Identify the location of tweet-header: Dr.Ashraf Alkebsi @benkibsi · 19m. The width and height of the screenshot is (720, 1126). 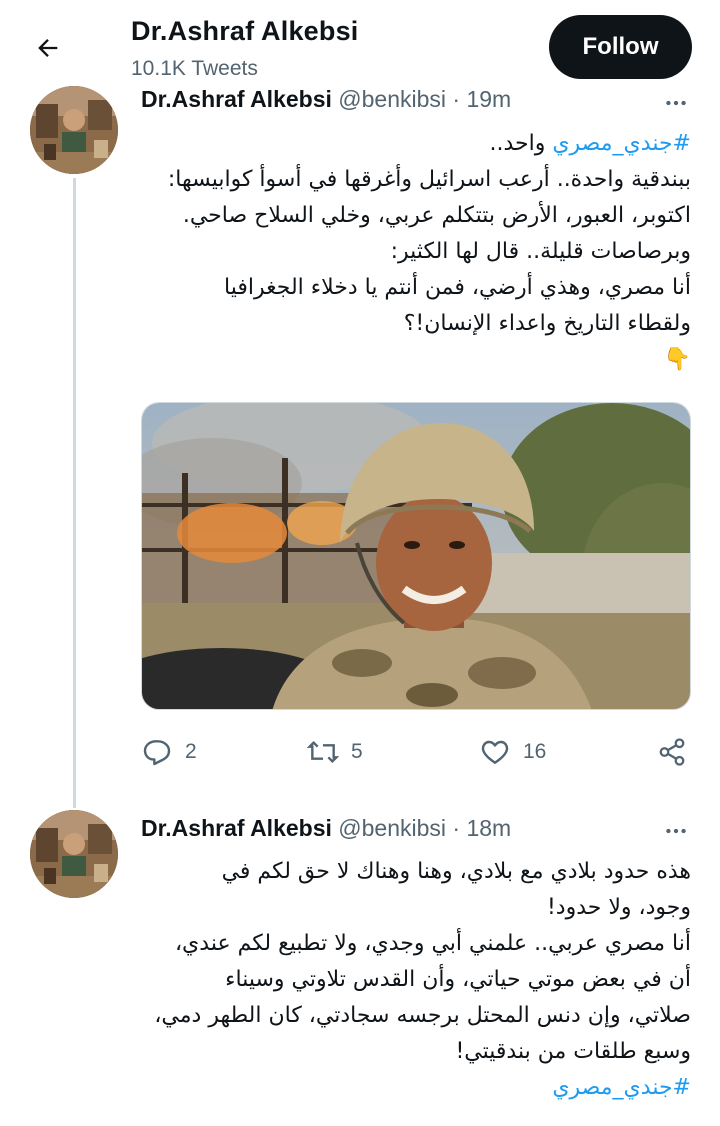
(326, 99).